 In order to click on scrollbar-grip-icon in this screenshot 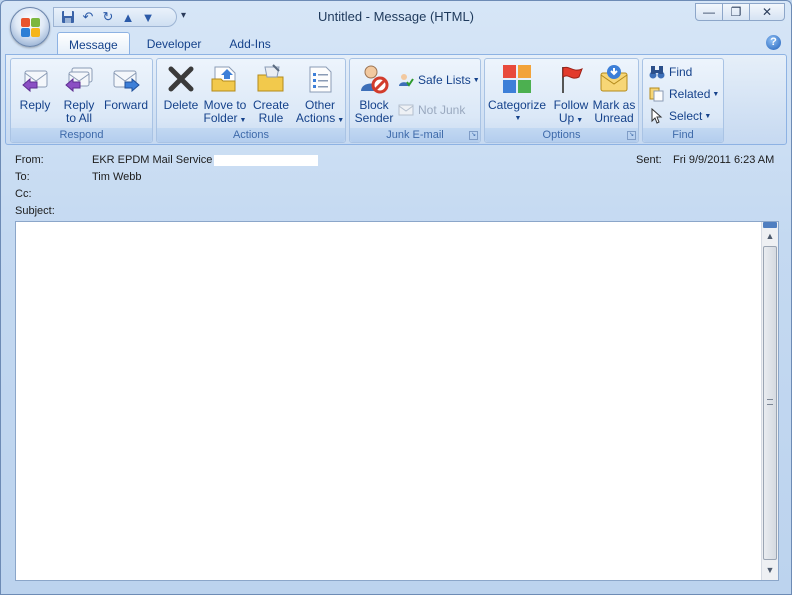, I will do `click(770, 402)`.